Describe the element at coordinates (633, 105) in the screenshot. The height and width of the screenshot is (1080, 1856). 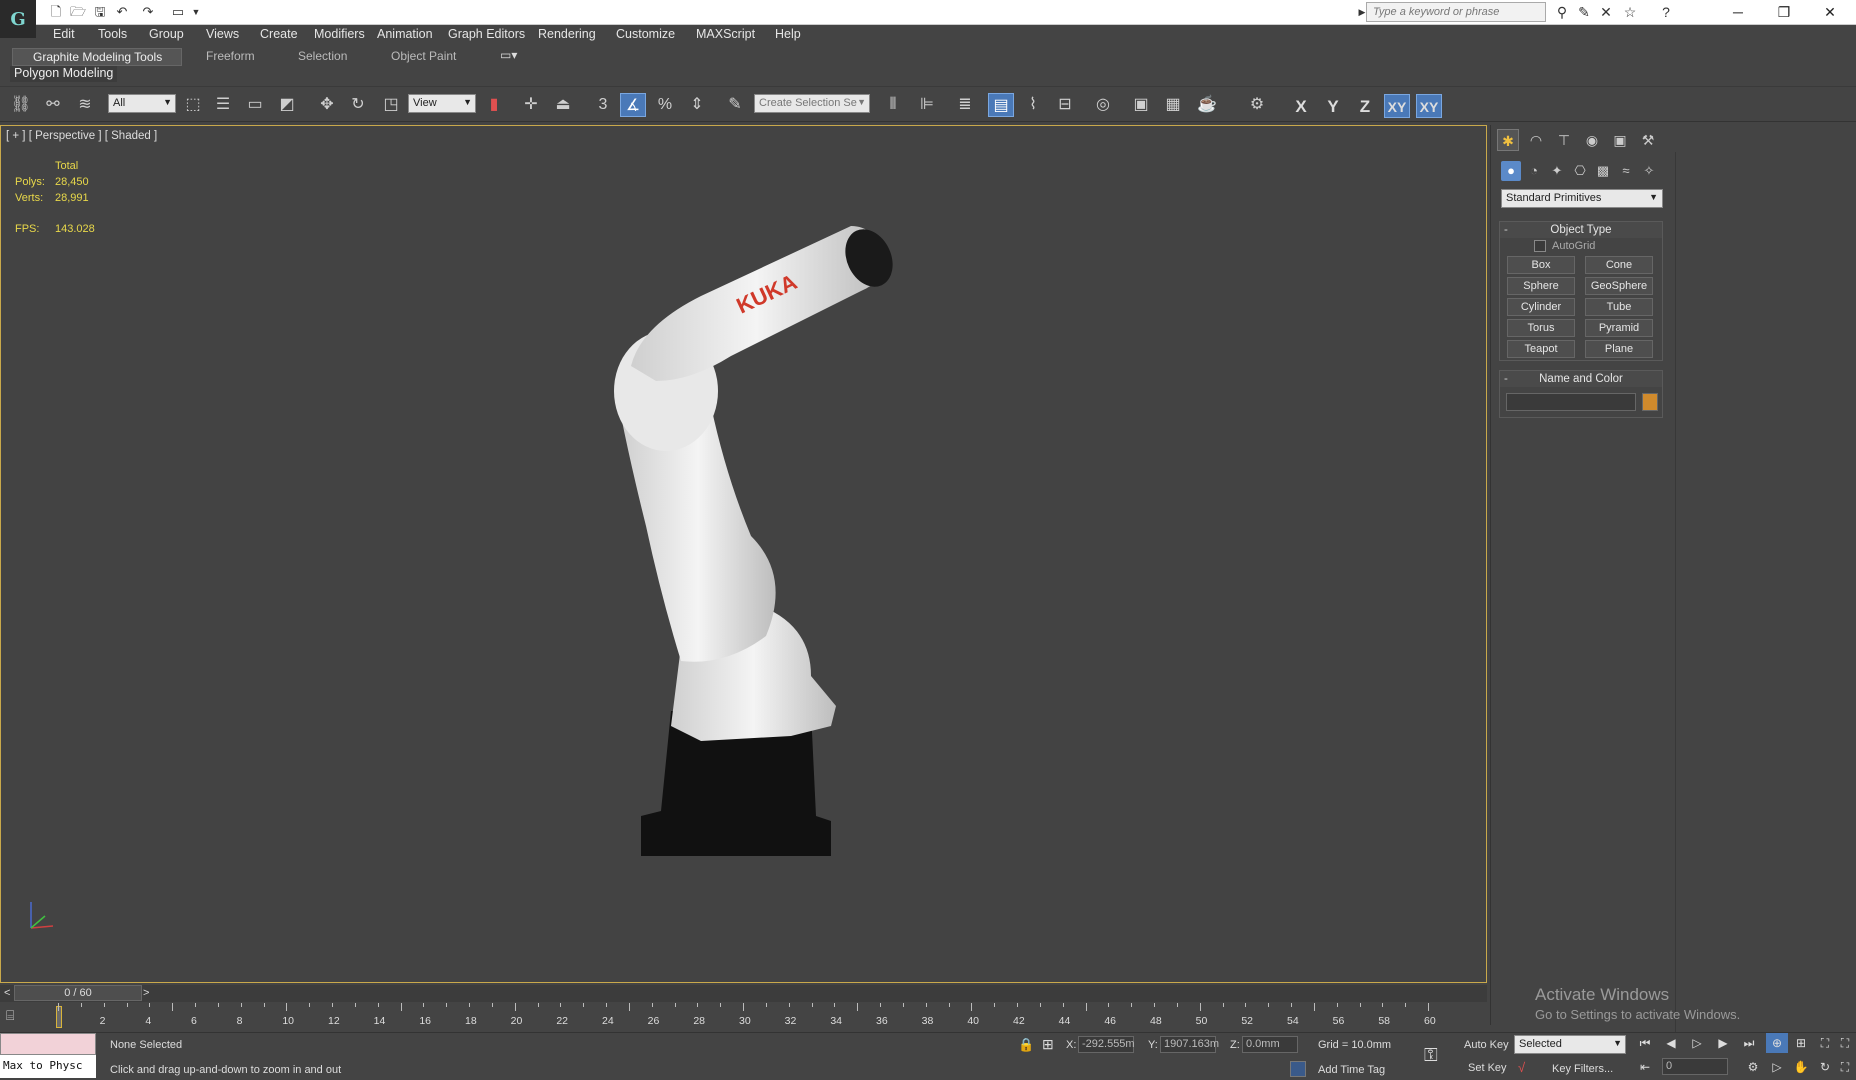
I see `angle-snap-icon: ∡` at that location.